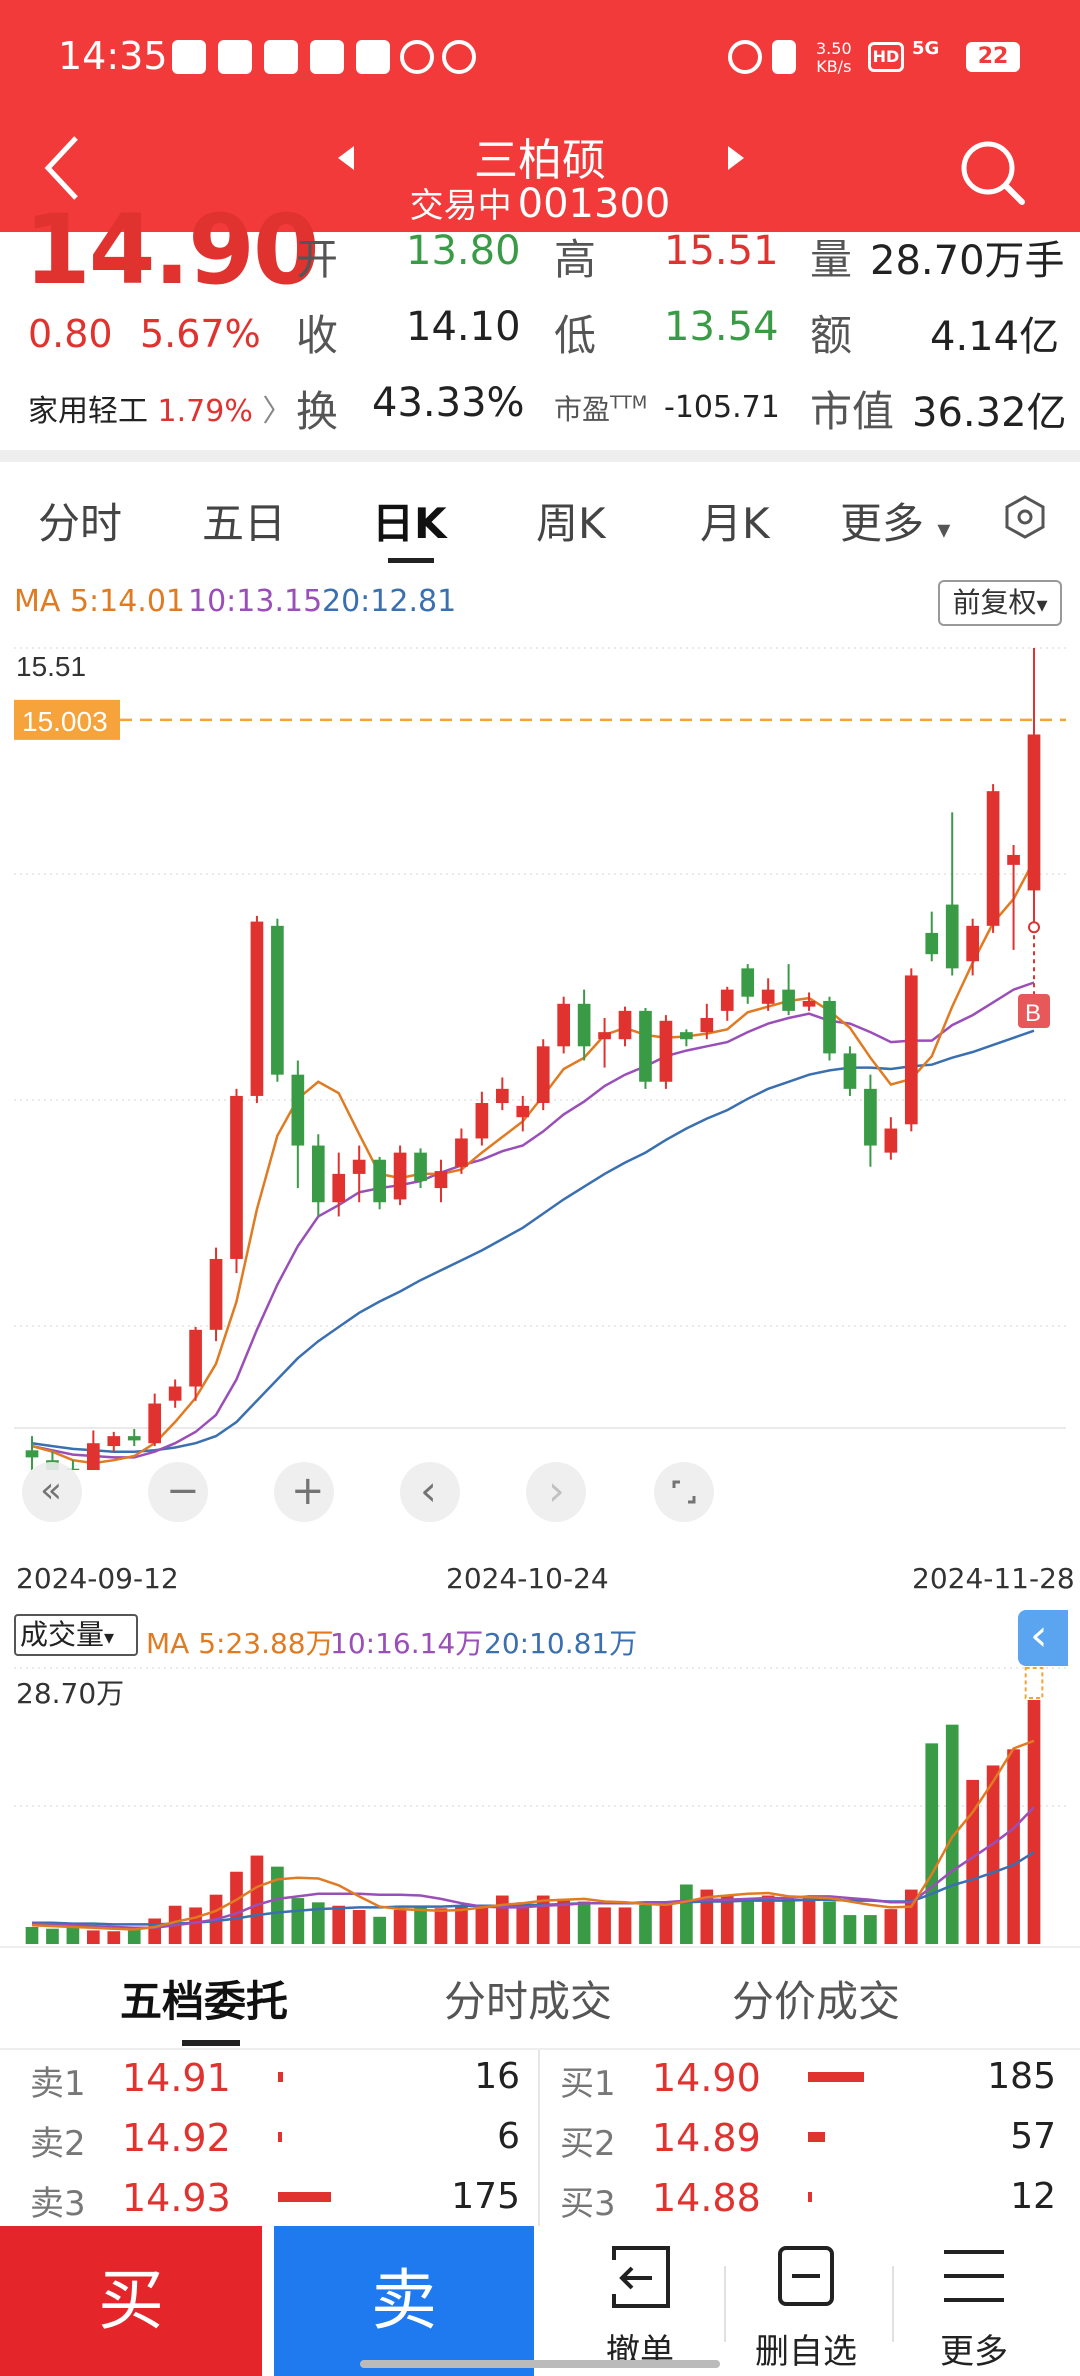 The width and height of the screenshot is (1080, 2376). I want to click on order-book-row: 卖1 14.91 16, so click(275, 2086).